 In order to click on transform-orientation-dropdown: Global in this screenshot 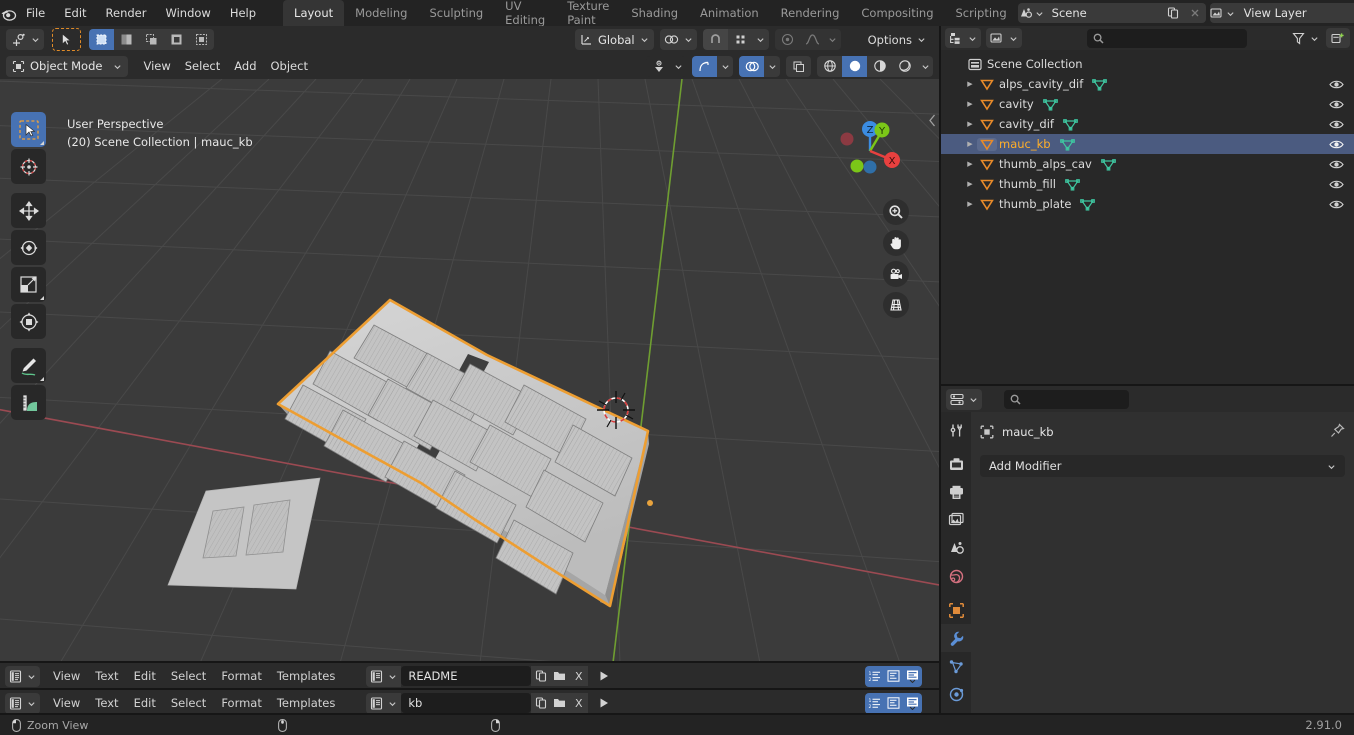, I will do `click(614, 39)`.